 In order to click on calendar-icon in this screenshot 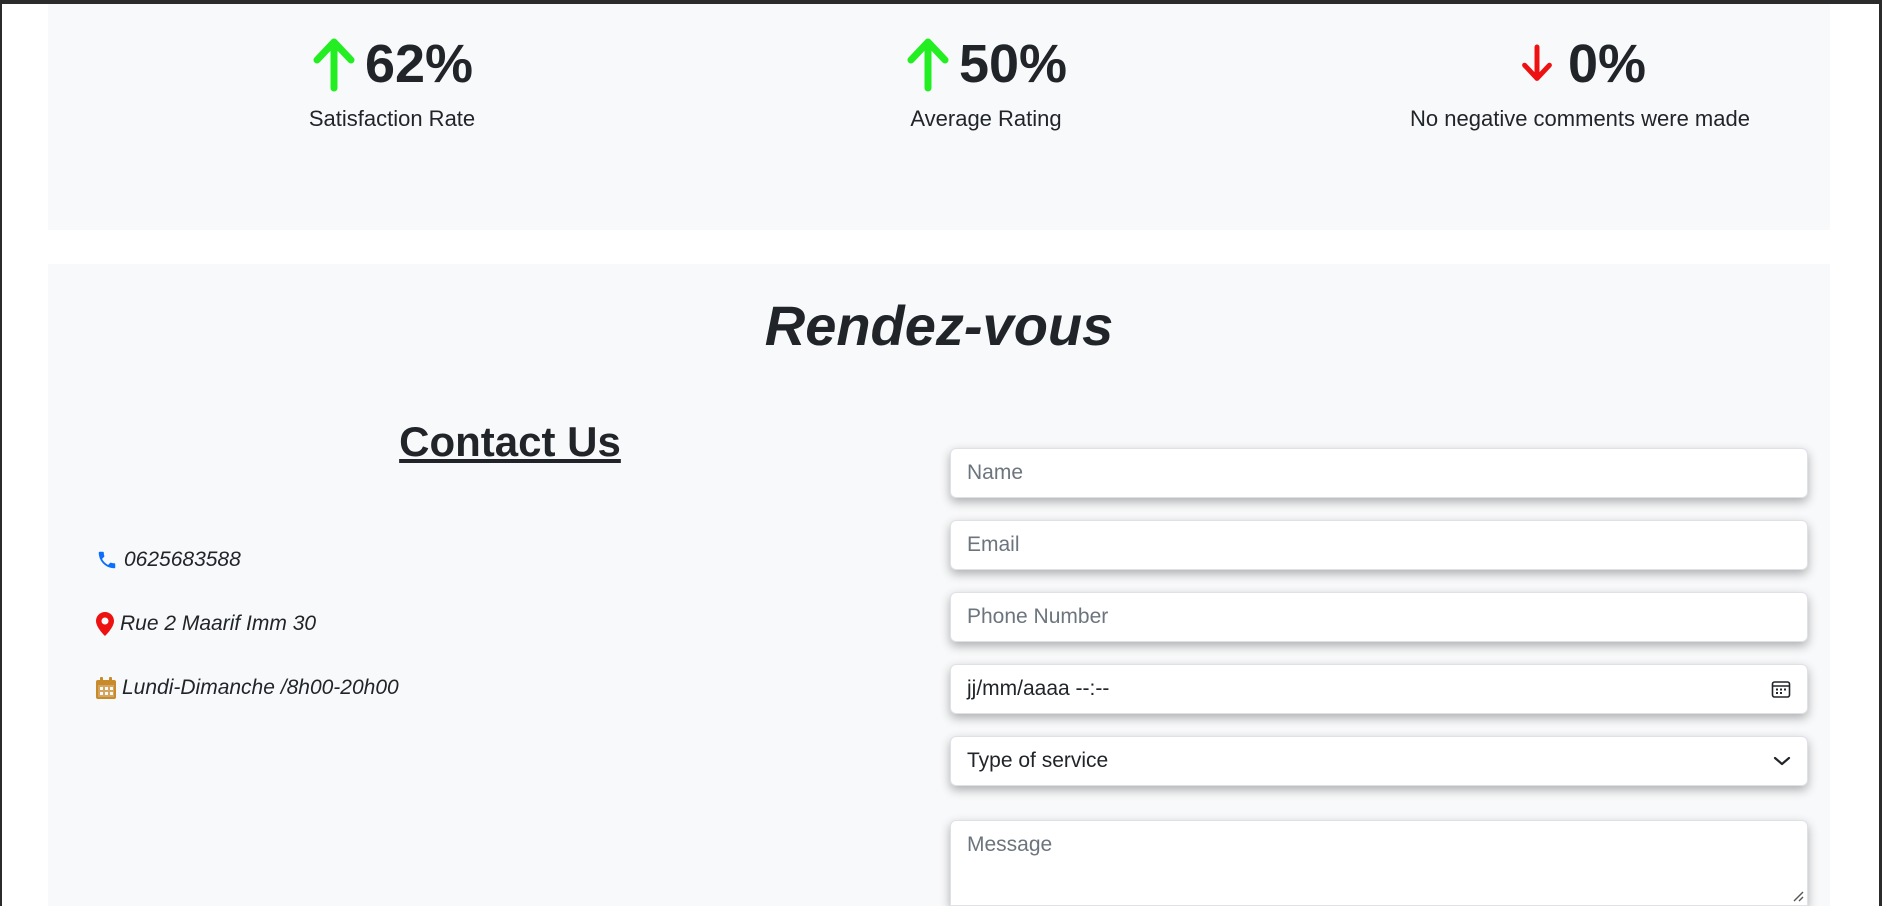, I will do `click(106, 688)`.